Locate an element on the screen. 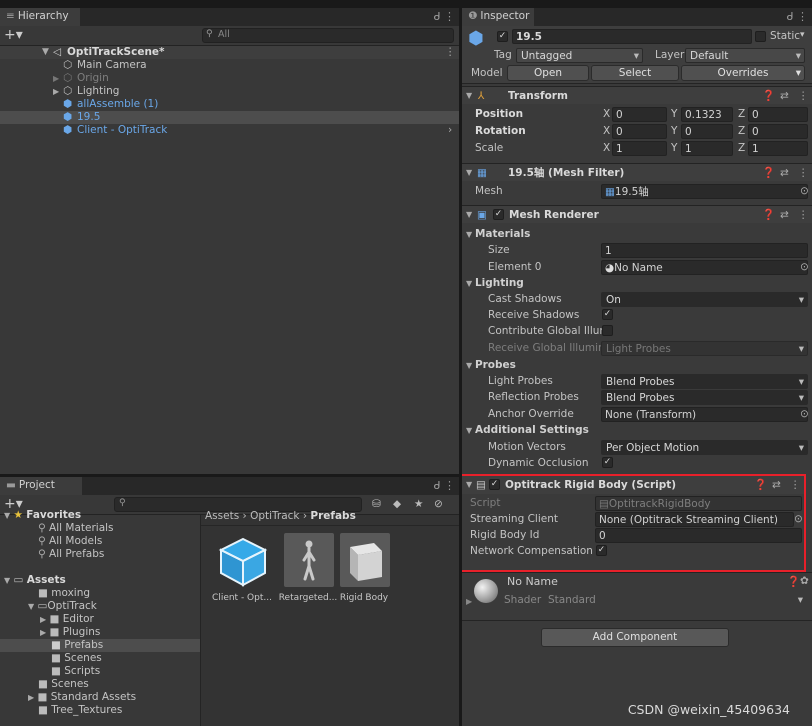 The width and height of the screenshot is (812, 726). mesh-renderer-enabled-checkbox: ✓ is located at coordinates (498, 214).